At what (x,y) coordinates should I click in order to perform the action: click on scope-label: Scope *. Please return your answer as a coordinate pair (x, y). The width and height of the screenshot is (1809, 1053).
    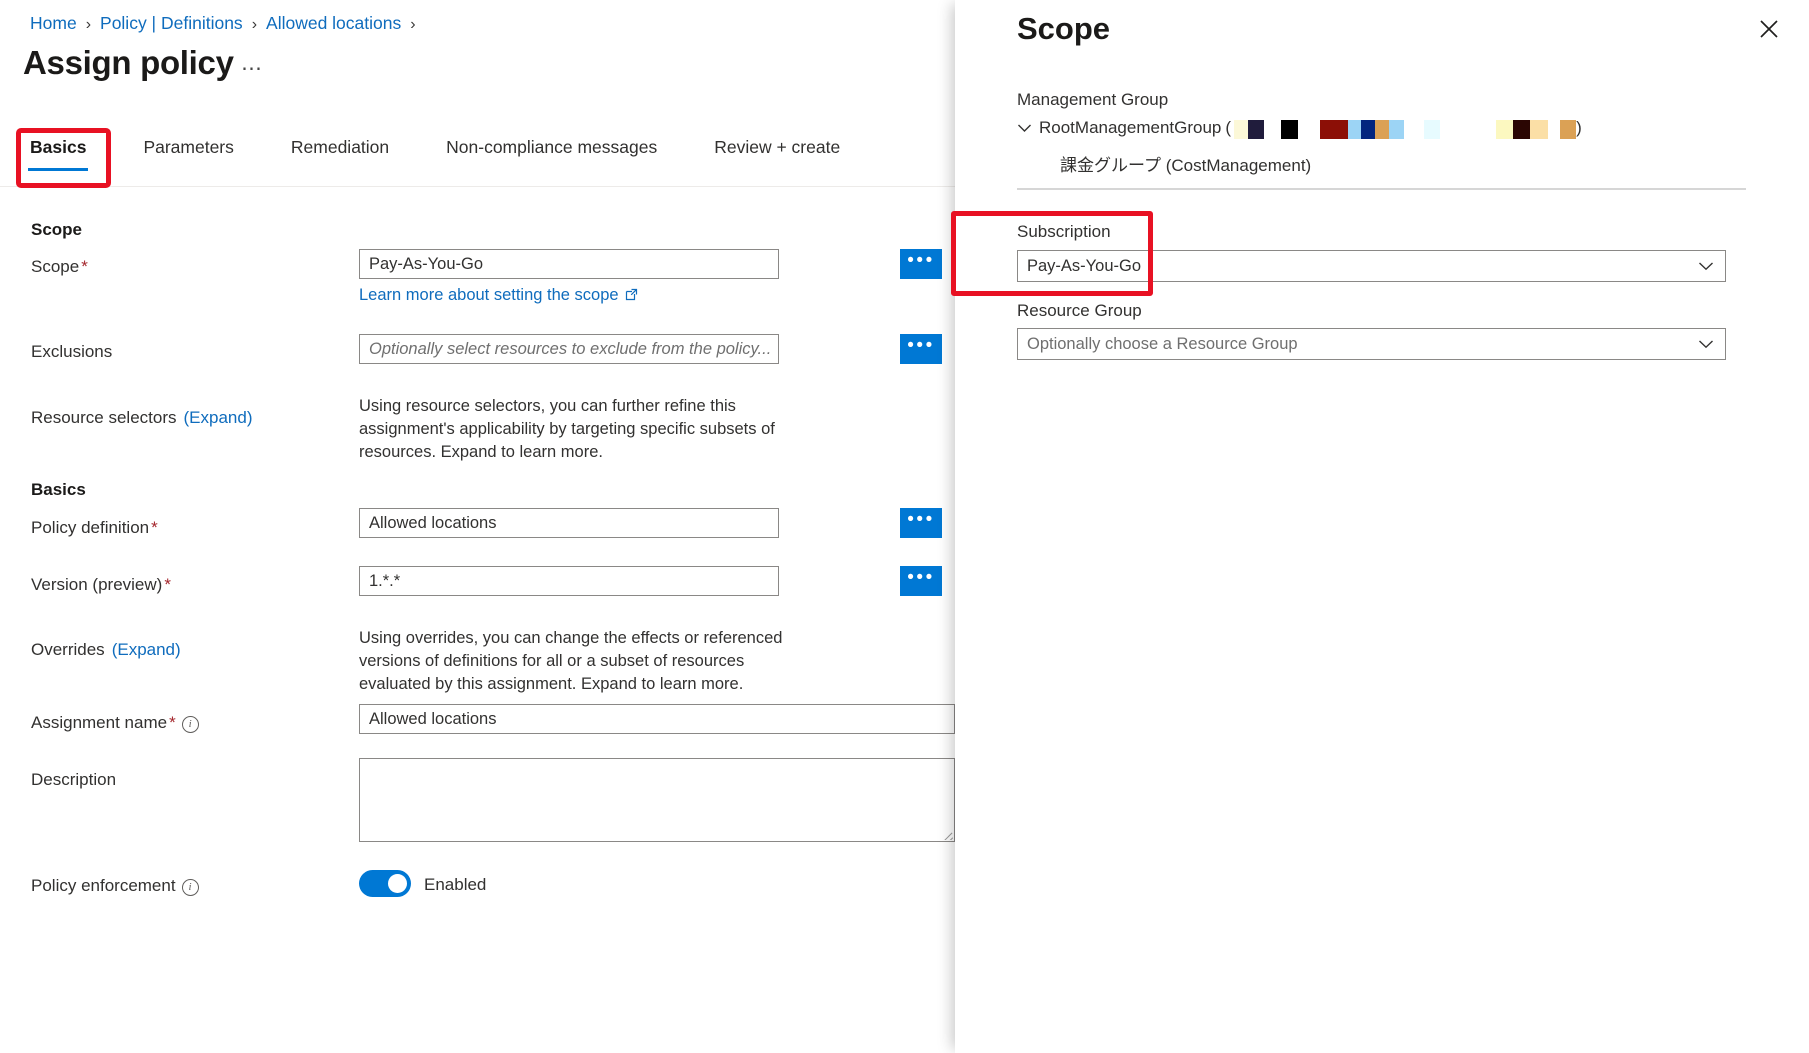
    Looking at the image, I should click on (59, 266).